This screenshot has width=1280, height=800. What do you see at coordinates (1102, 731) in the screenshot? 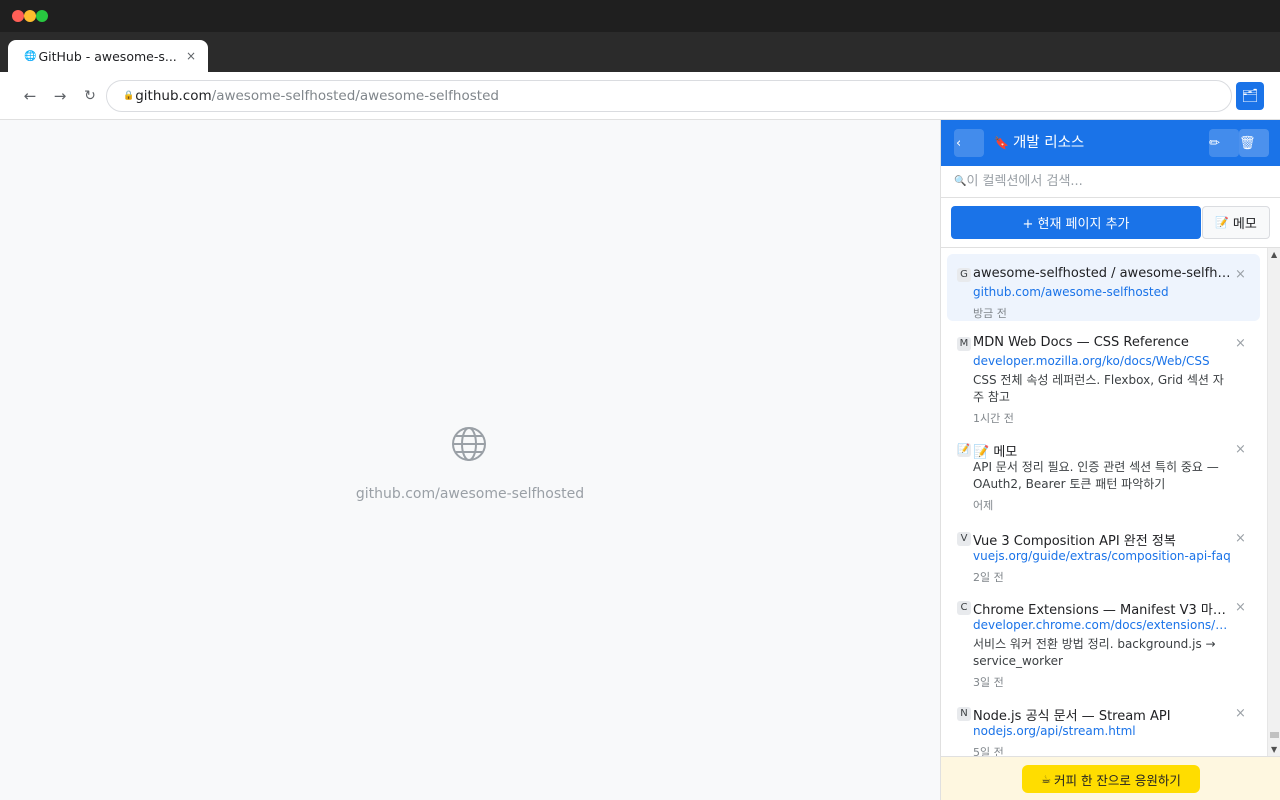
I see `item-url: nodejs.org/api/stream.html` at bounding box center [1102, 731].